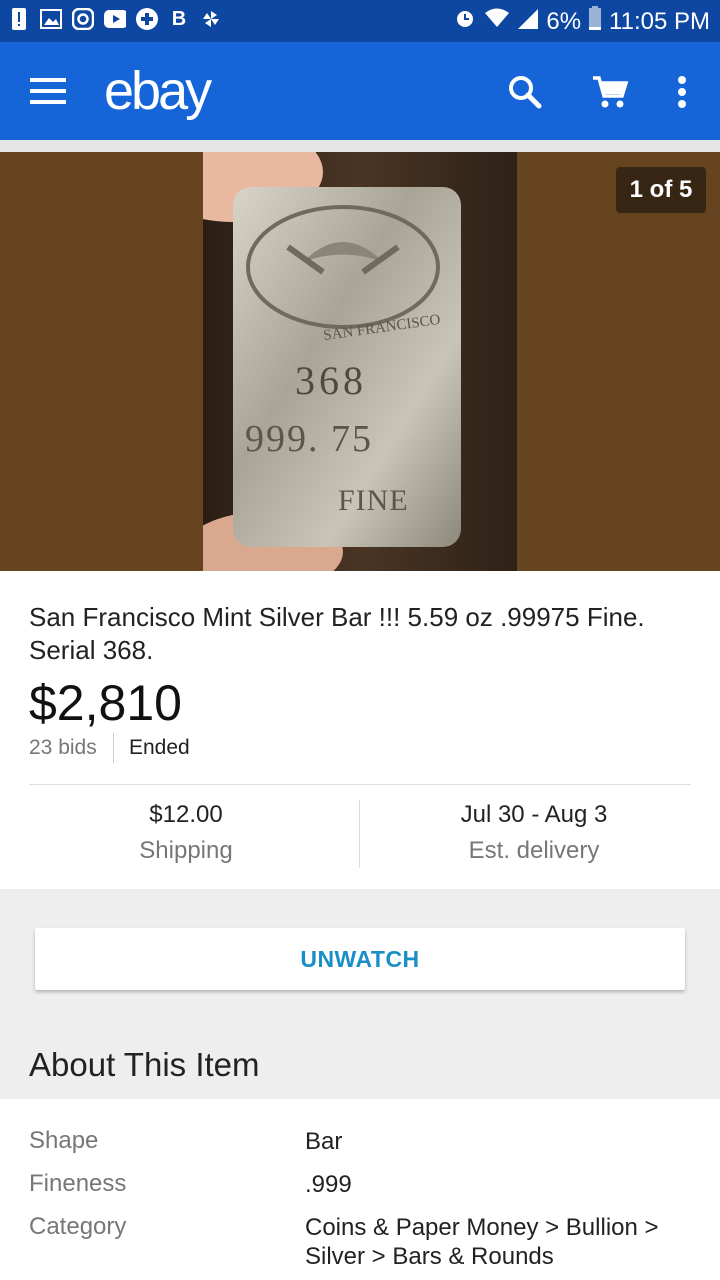 Image resolution: width=720 pixels, height=1280 pixels. What do you see at coordinates (528, 22) in the screenshot?
I see `signal-icon` at bounding box center [528, 22].